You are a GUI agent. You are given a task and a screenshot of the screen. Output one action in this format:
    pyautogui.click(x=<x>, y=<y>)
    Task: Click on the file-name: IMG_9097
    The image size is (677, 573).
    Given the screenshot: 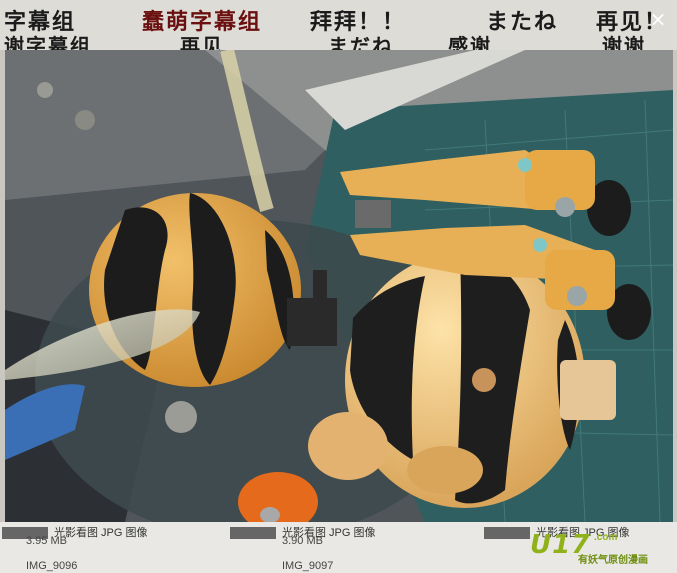 What is the action you would take?
    pyautogui.click(x=307, y=566)
    